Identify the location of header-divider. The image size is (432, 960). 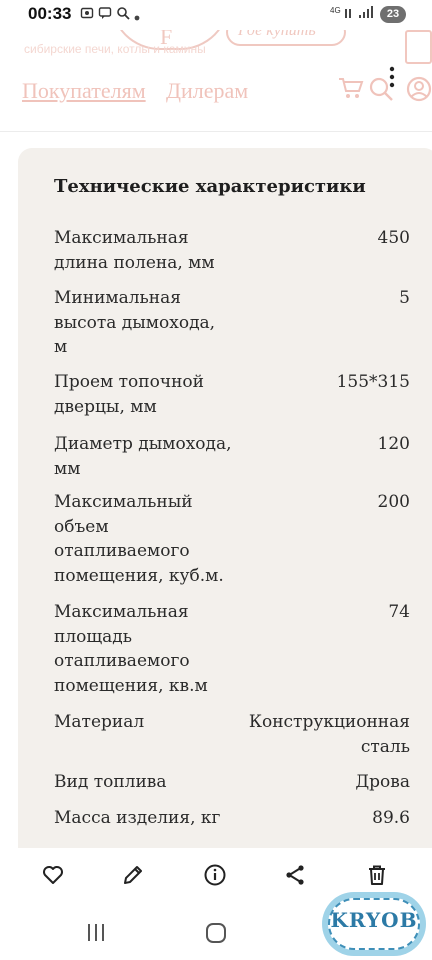
(216, 131).